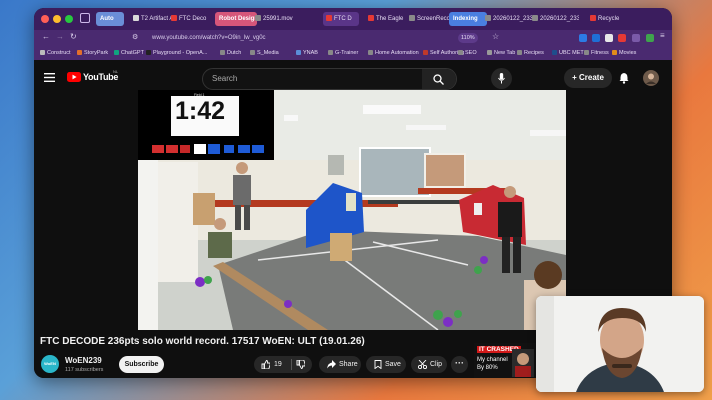 This screenshot has width=712, height=400. Describe the element at coordinates (596, 53) in the screenshot. I see `bookmark-item: Fitness` at that location.